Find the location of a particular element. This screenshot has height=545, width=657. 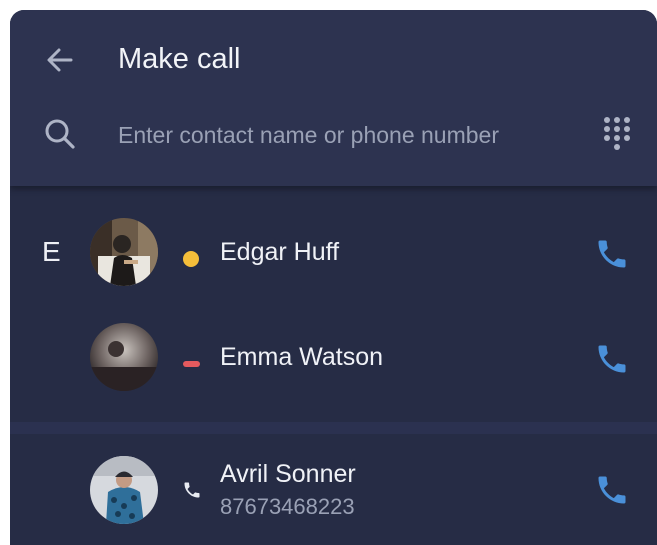

section-divider is located at coordinates (333, 428).